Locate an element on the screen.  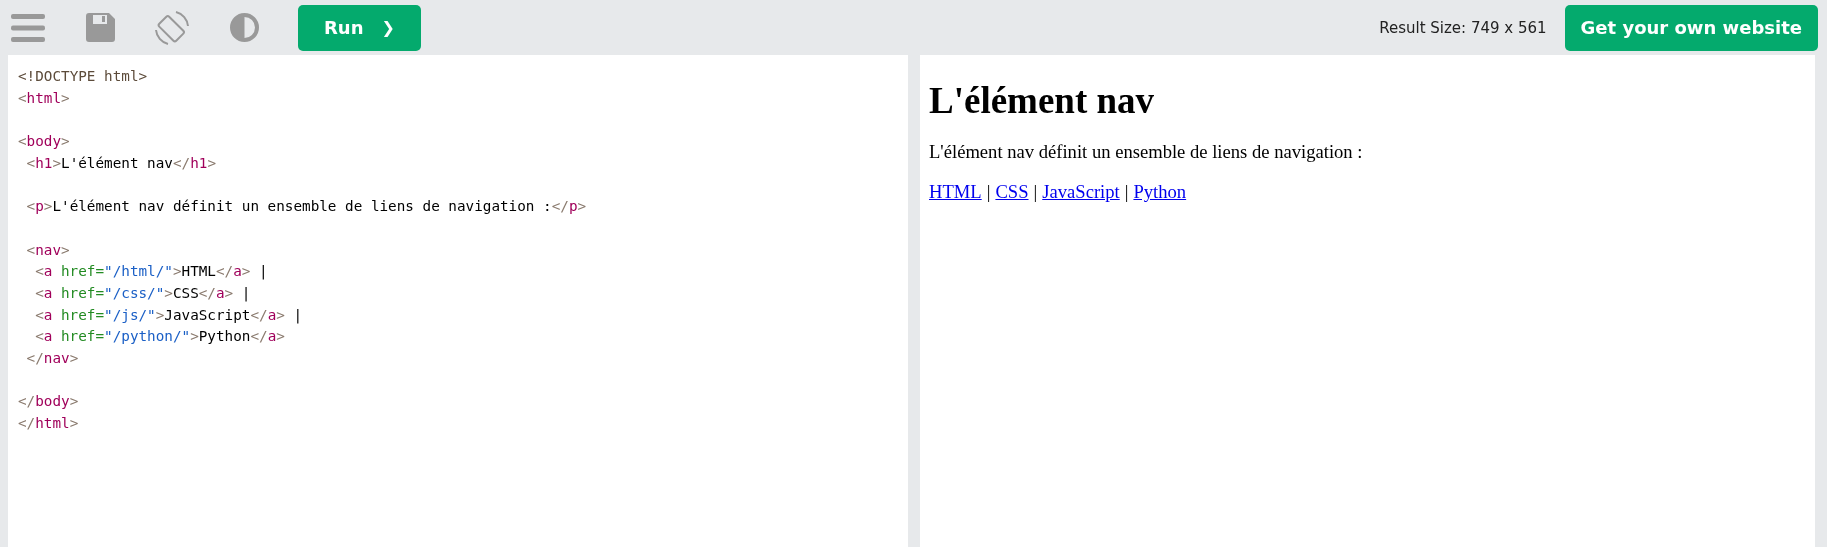
rotate-button is located at coordinates (172, 27).